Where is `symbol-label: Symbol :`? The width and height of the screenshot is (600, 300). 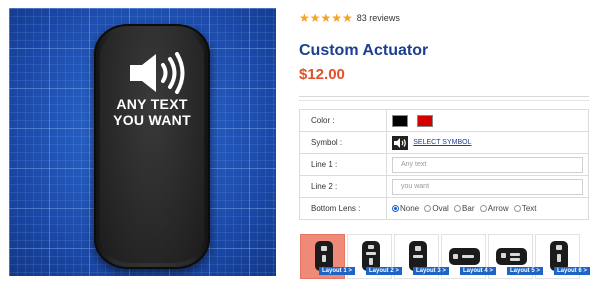
symbol-label: Symbol : is located at coordinates (343, 142).